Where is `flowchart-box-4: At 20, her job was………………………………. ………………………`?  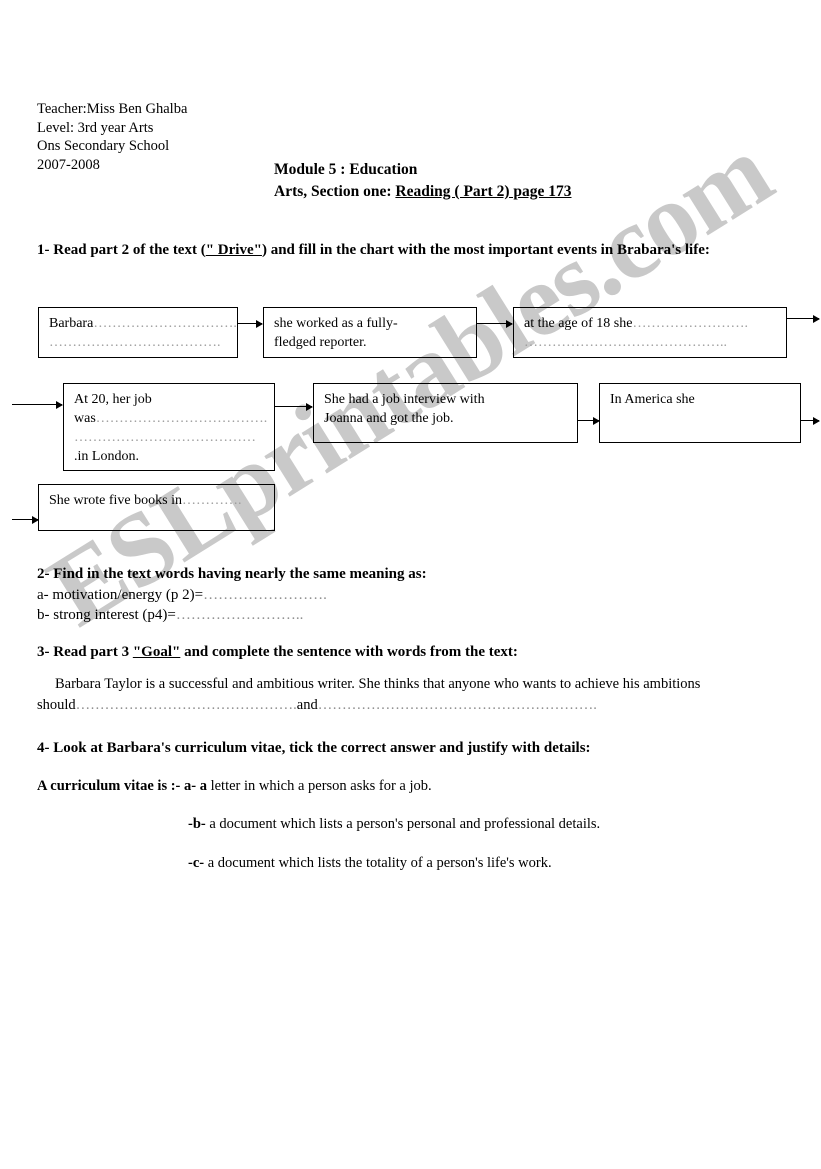
flowchart-box-4: At 20, her job was………………………………. ……………………… is located at coordinates (169, 427).